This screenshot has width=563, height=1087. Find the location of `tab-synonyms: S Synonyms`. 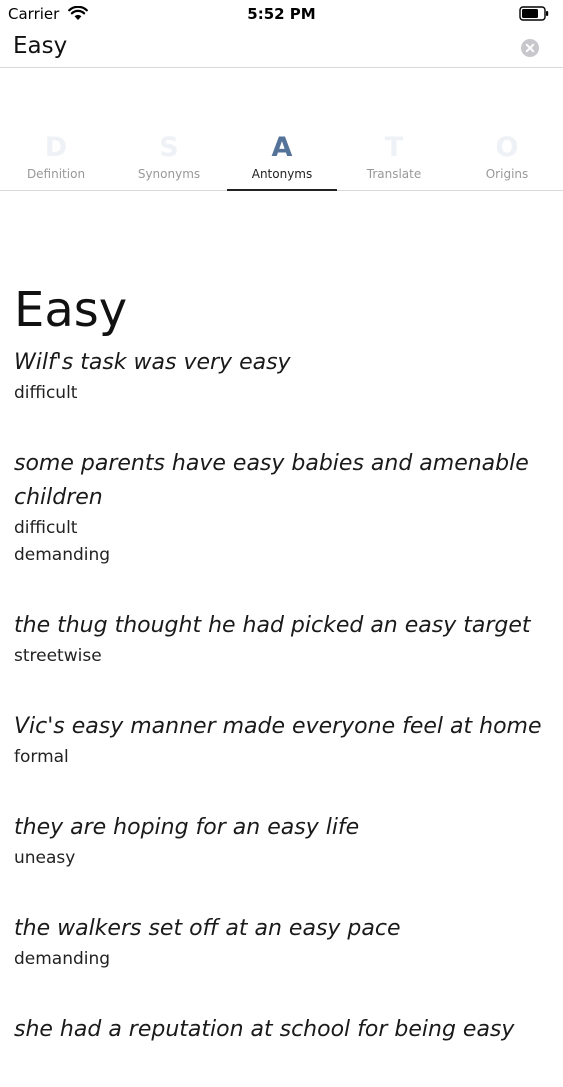

tab-synonyms: S Synonyms is located at coordinates (169, 161).